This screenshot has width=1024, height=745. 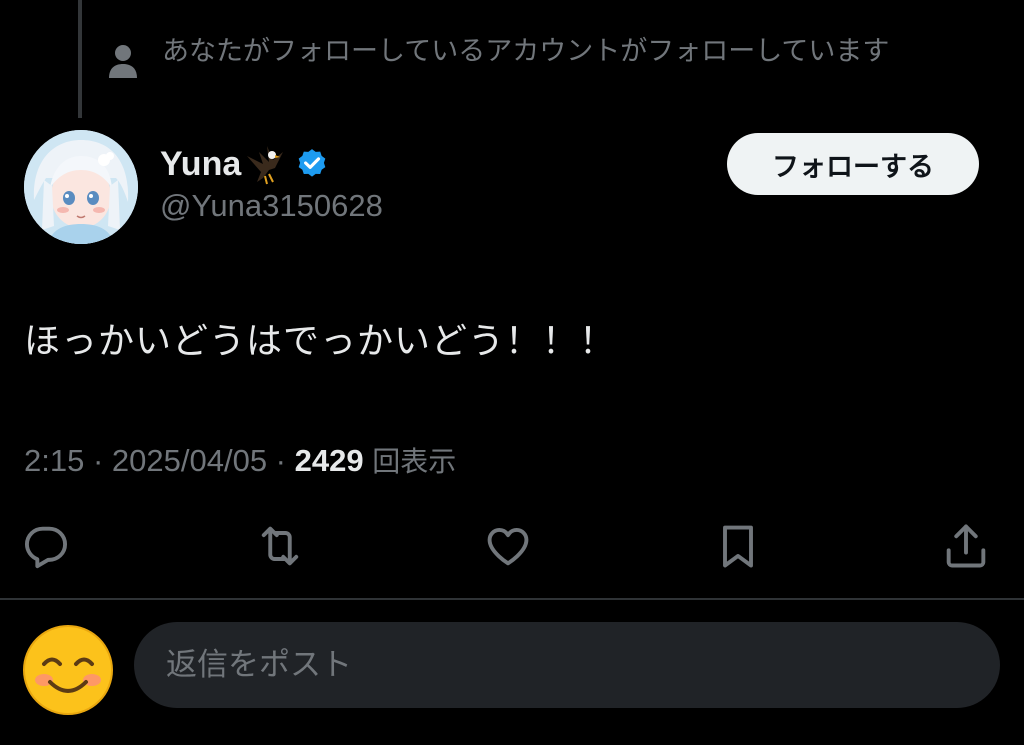 I want to click on like-button, so click(x=508, y=546).